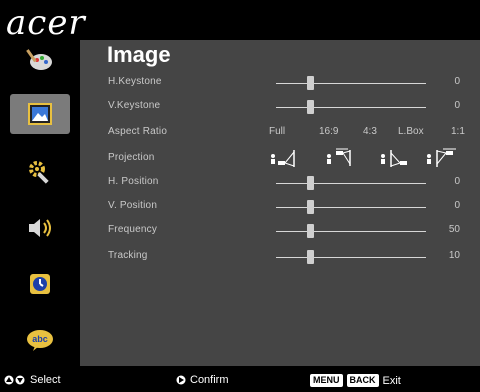  What do you see at coordinates (133, 229) in the screenshot?
I see `frequency-label: Frequency` at bounding box center [133, 229].